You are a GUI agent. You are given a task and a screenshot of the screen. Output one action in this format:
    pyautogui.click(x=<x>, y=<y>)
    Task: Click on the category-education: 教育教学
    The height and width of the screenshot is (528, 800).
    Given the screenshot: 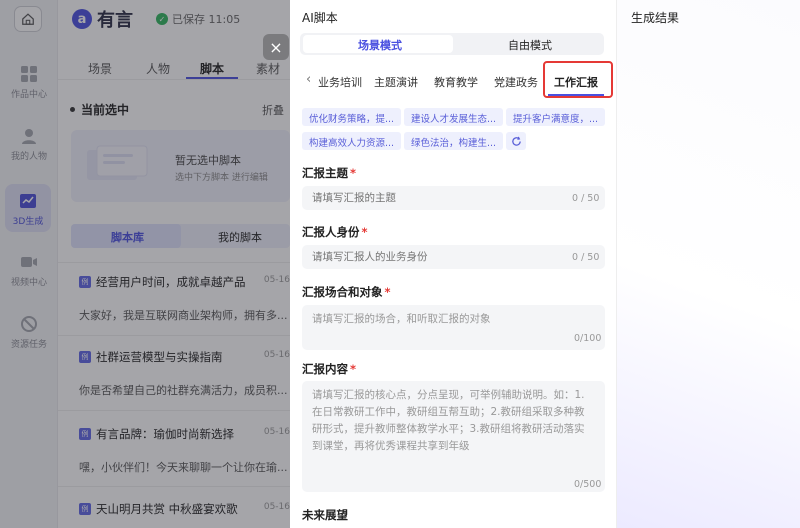 What is the action you would take?
    pyautogui.click(x=456, y=82)
    